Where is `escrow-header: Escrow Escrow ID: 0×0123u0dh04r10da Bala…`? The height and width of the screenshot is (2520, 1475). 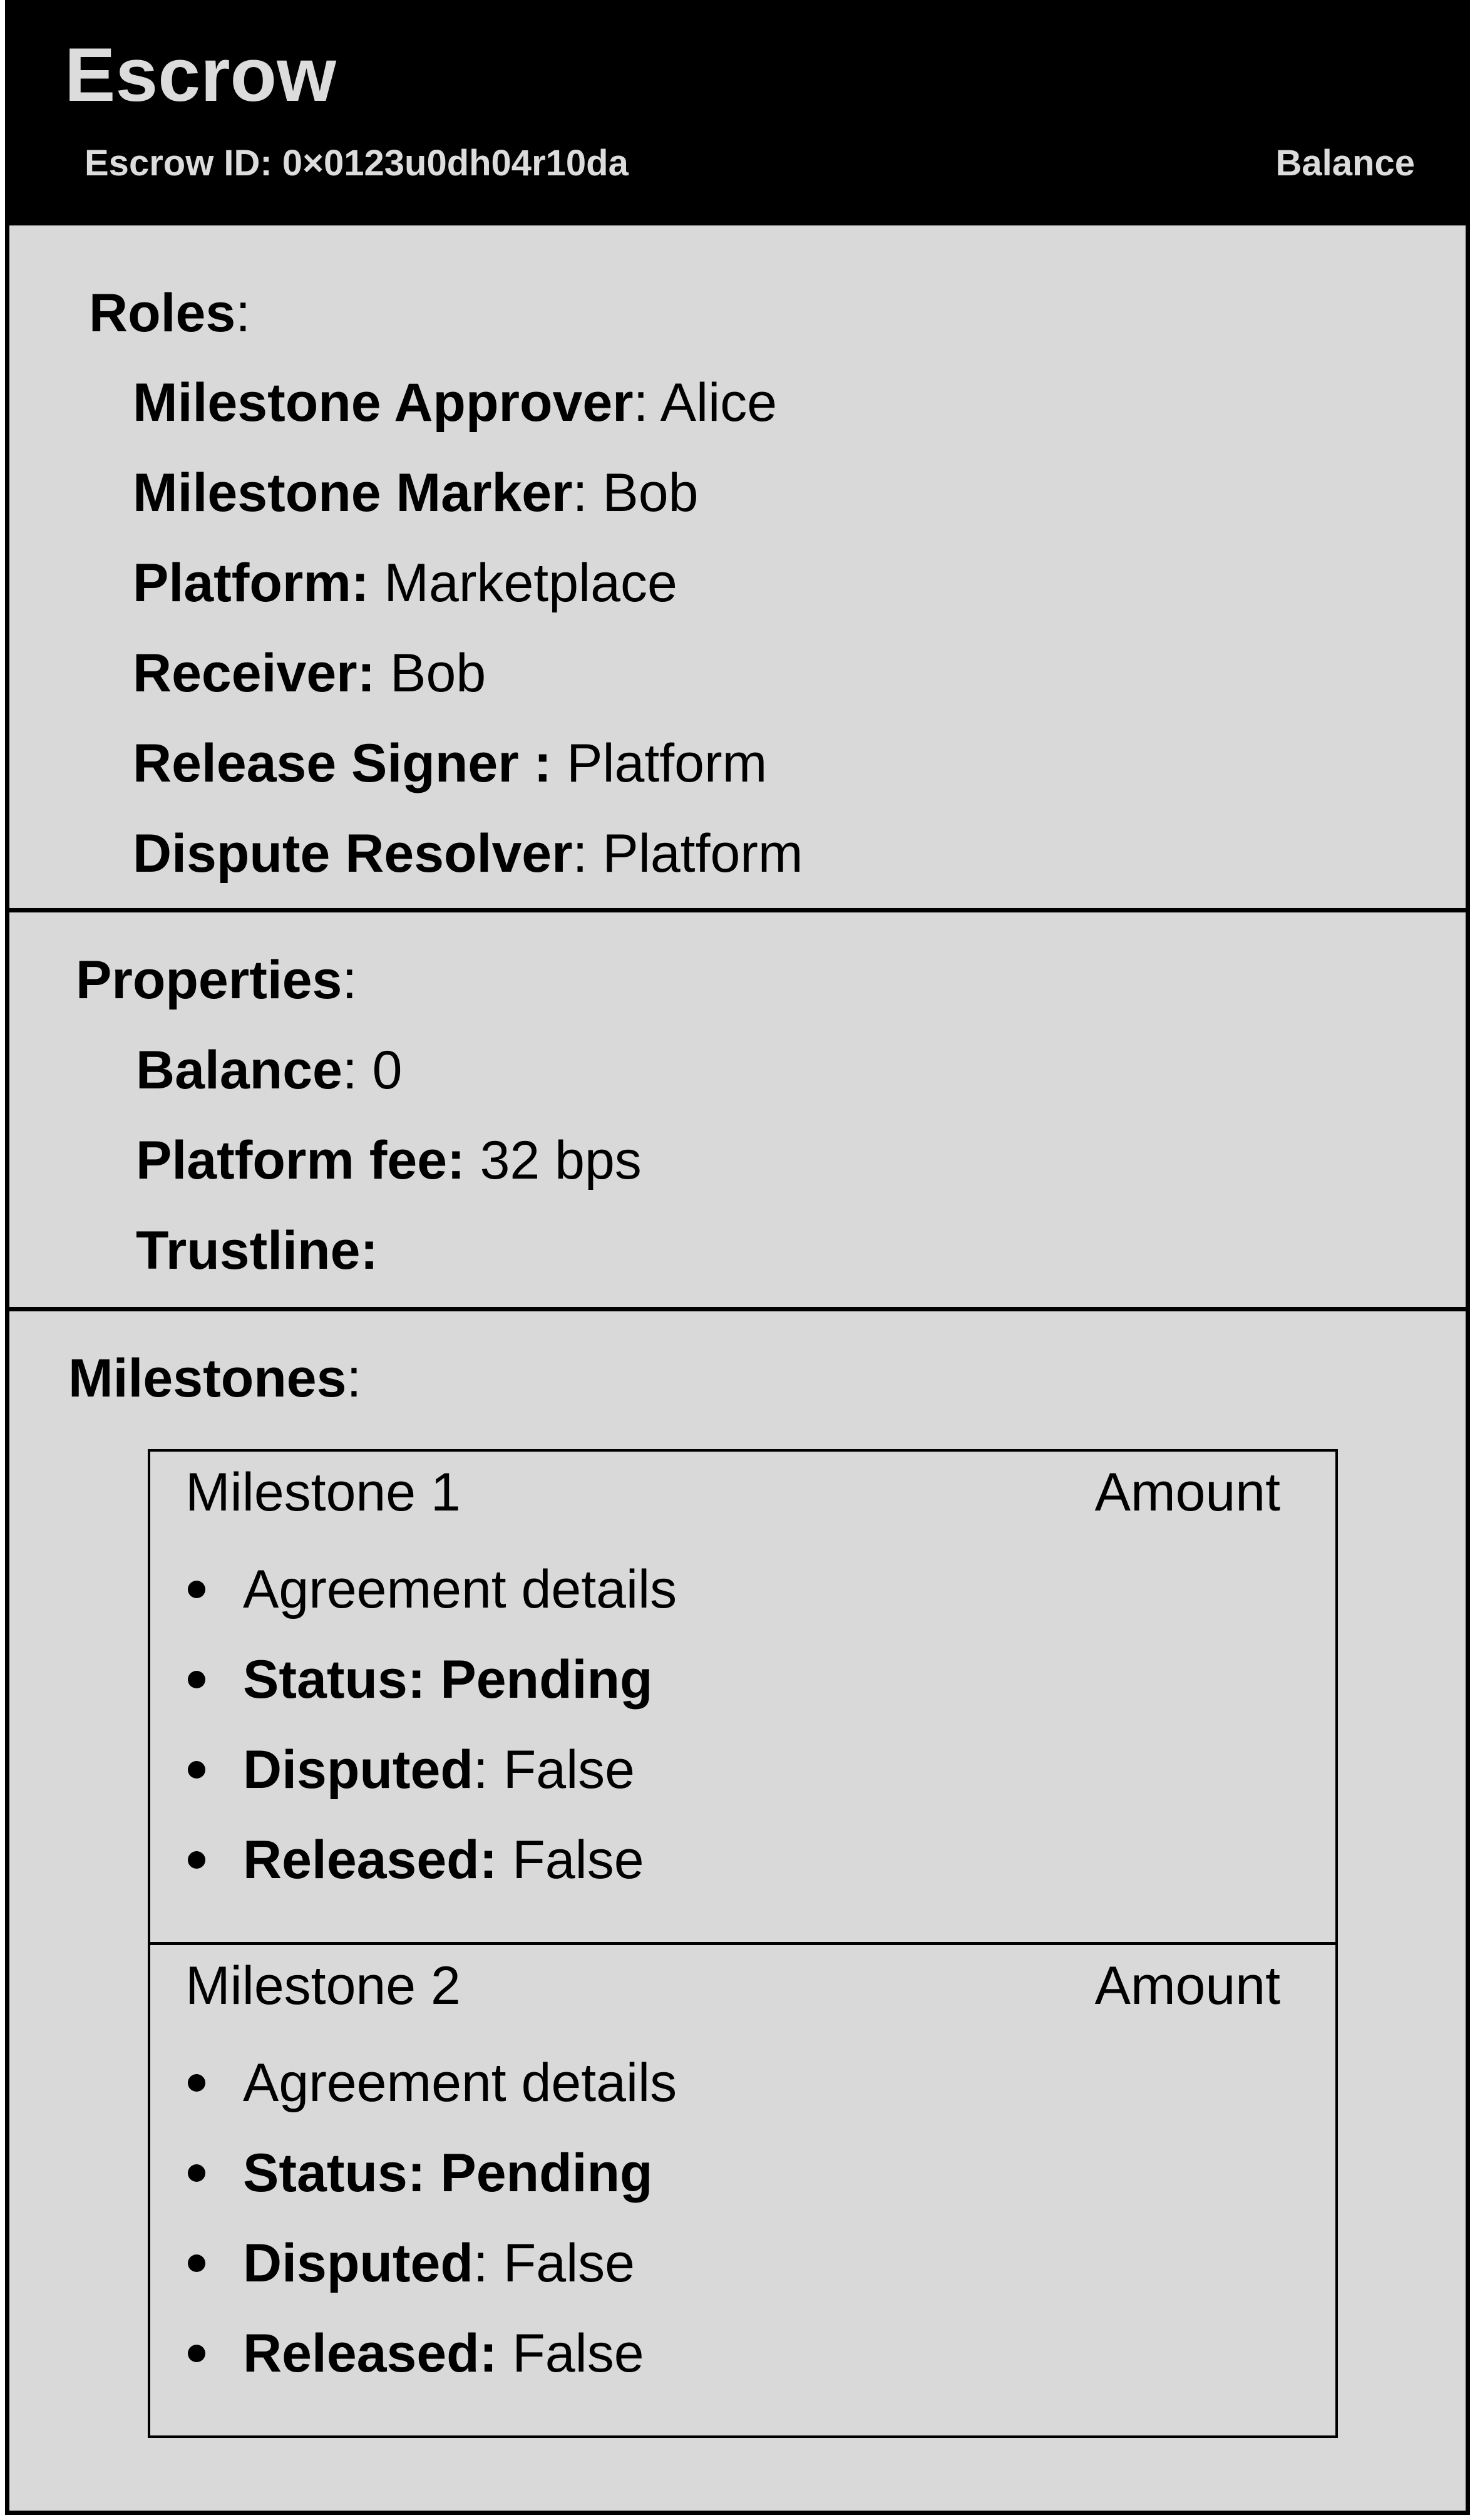 escrow-header: Escrow Escrow ID: 0×0123u0dh04r10da Bala… is located at coordinates (738, 111).